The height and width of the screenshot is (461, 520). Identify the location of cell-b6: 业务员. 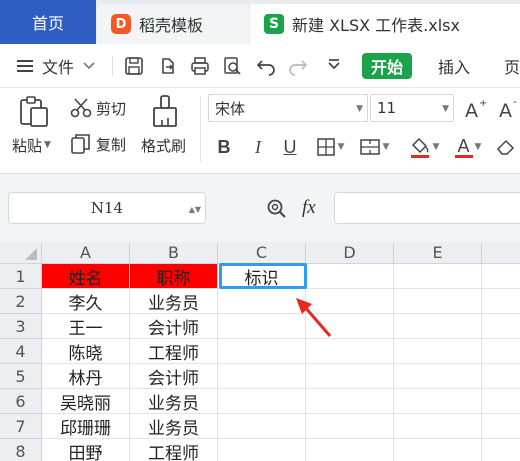
(174, 401).